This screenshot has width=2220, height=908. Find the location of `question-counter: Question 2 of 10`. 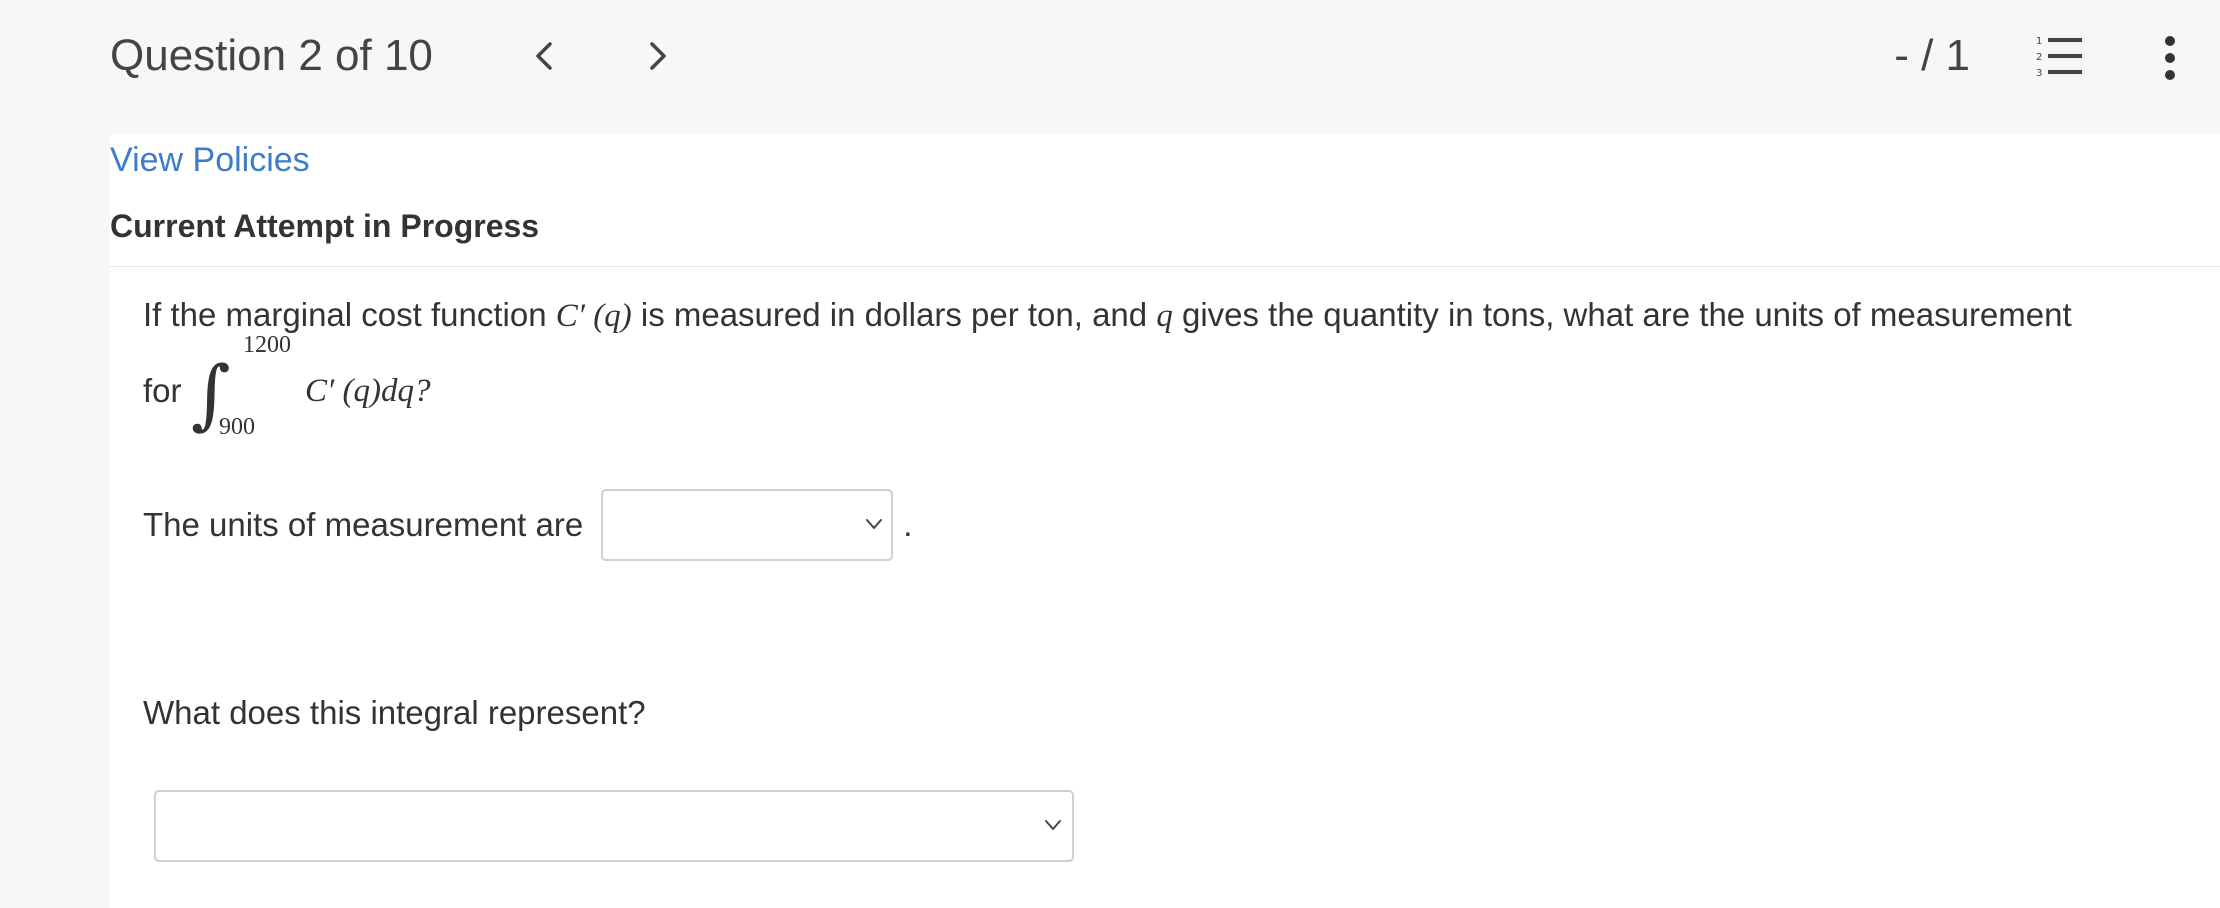

question-counter: Question 2 of 10 is located at coordinates (271, 55).